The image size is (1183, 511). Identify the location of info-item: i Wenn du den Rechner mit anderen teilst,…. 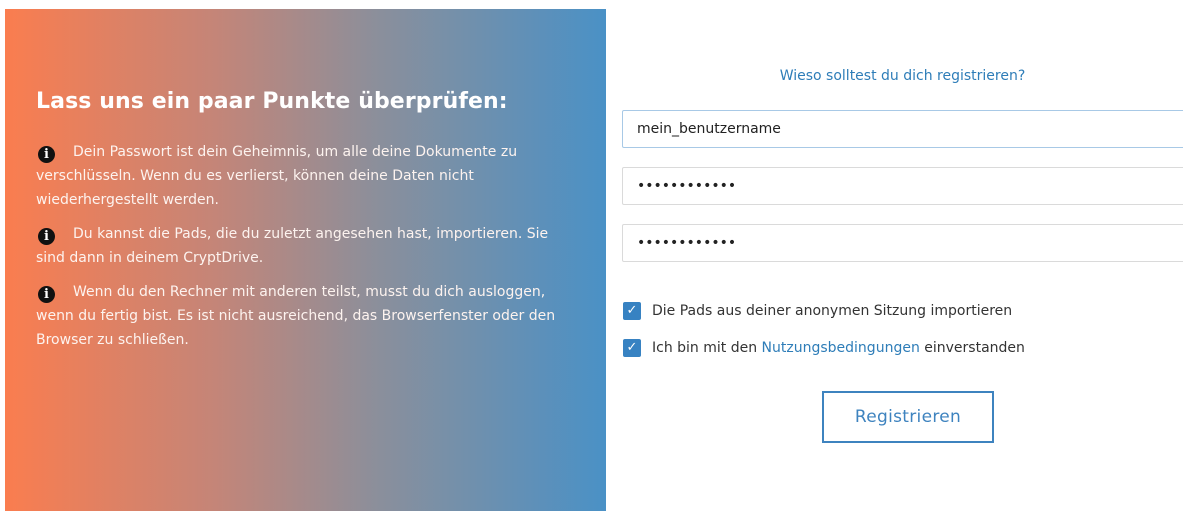
(301, 316).